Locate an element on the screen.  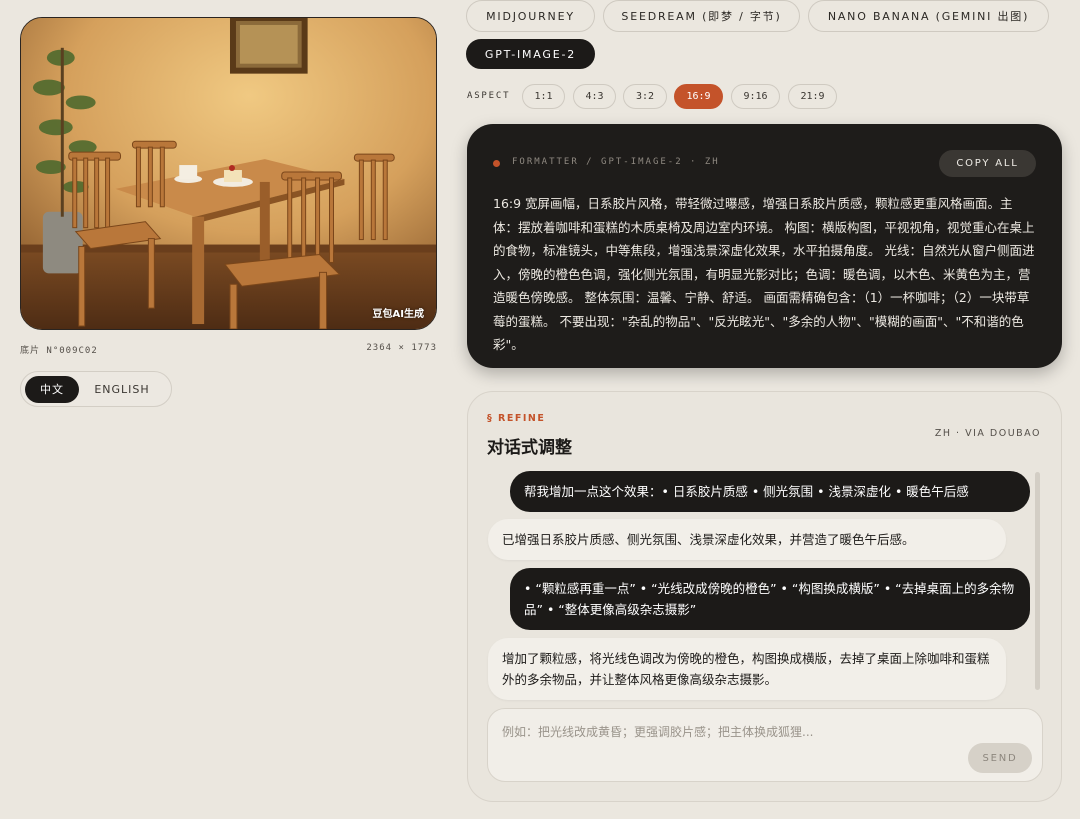
model-pill-gpt-image-2: GPT-IMAGE-2 is located at coordinates (530, 54).